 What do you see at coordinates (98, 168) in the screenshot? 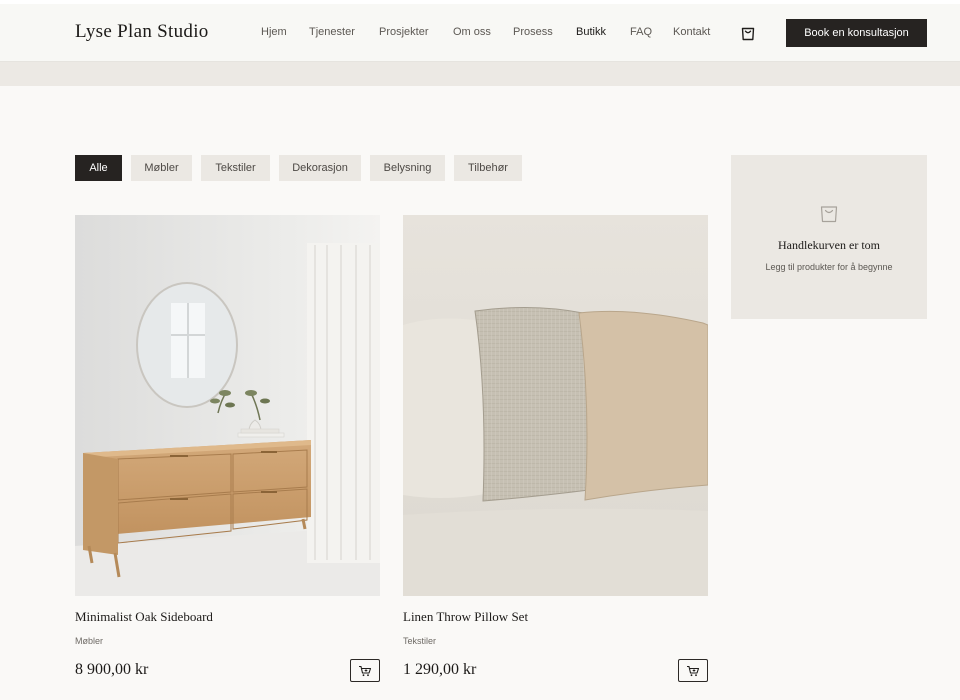
I see `filter-chip-alle: Alle` at bounding box center [98, 168].